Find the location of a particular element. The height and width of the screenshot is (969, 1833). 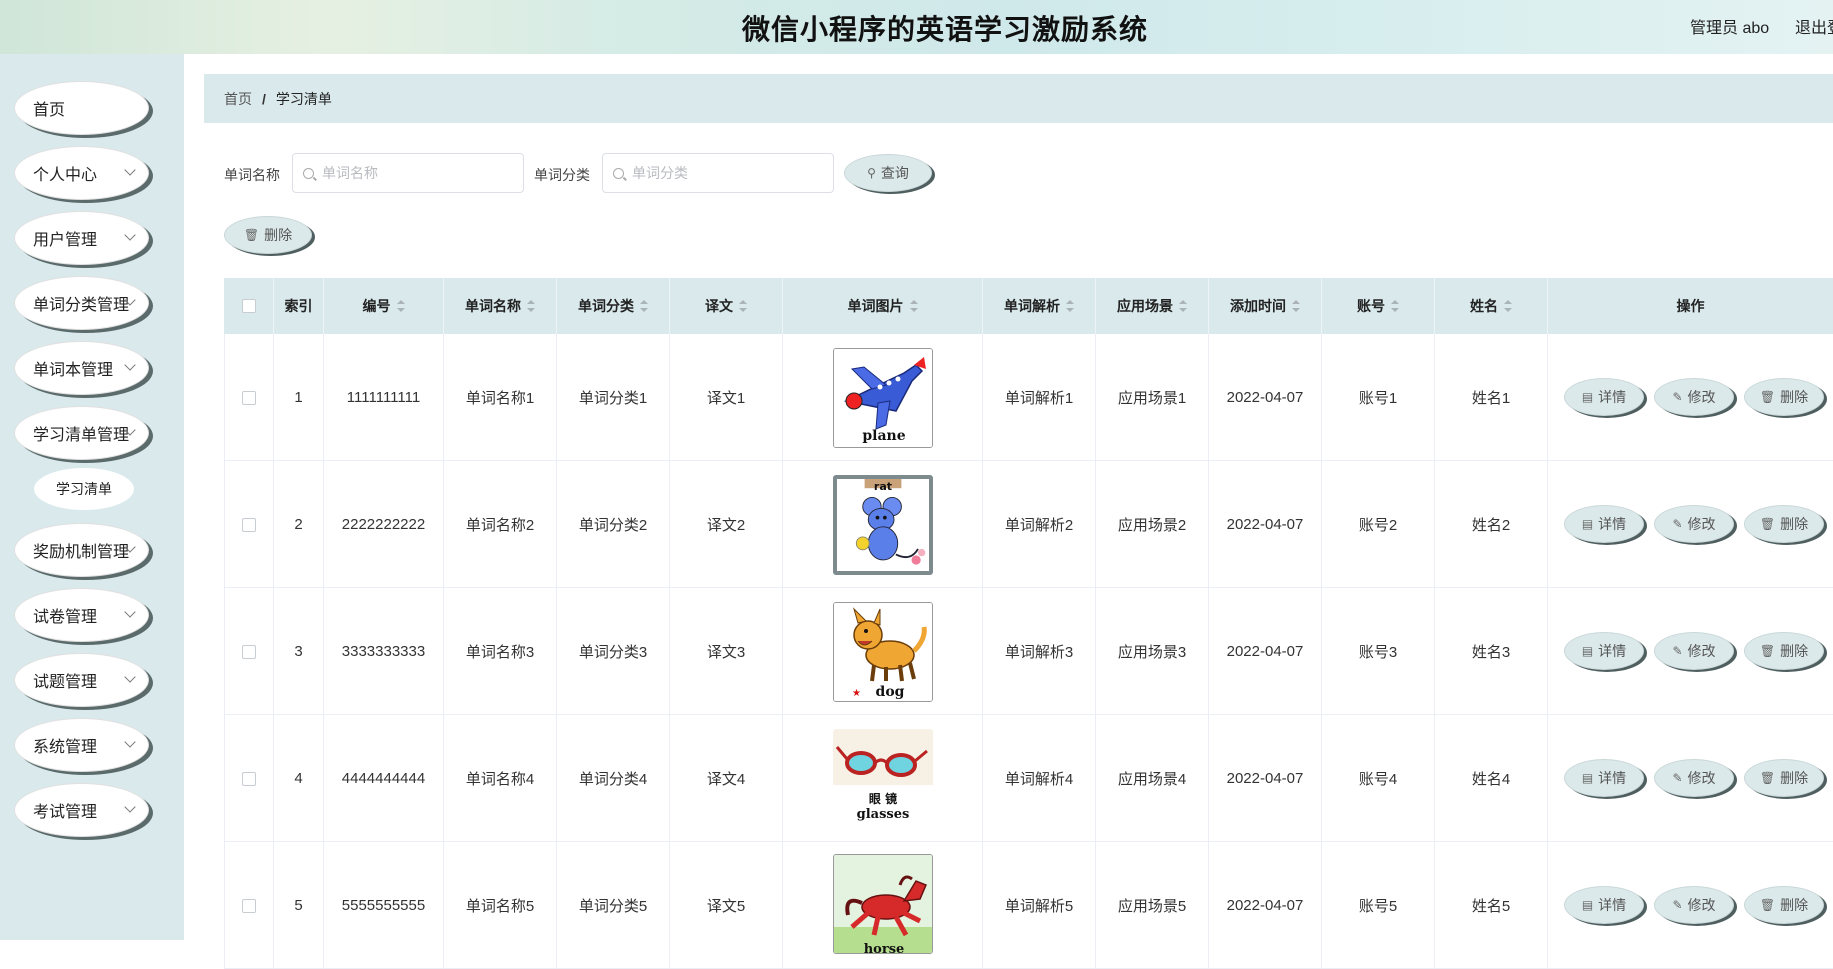

column-header-analysis: 单词解析 is located at coordinates (1039, 306).